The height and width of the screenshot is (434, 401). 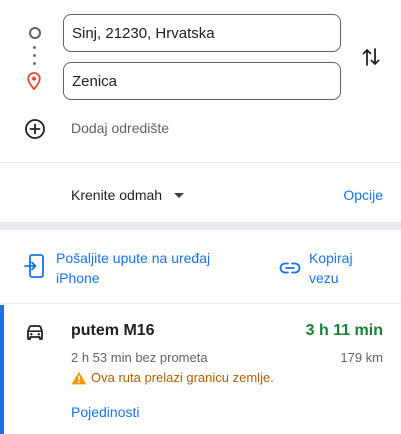 What do you see at coordinates (139, 357) in the screenshot?
I see `route-time-without-traffic: 2 h 53 min bez prometa` at bounding box center [139, 357].